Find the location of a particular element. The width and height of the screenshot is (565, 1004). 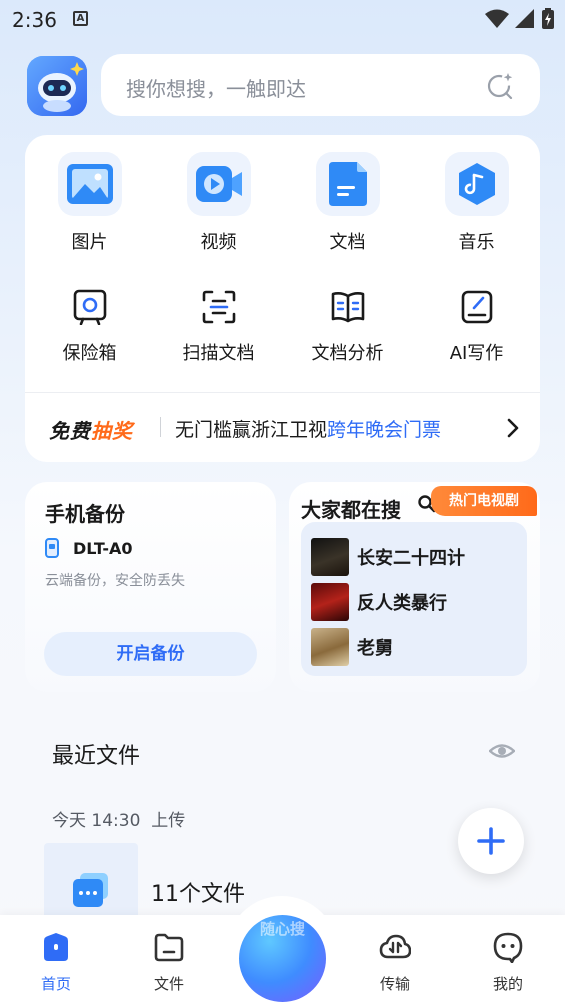

plus-icon is located at coordinates (491, 841).